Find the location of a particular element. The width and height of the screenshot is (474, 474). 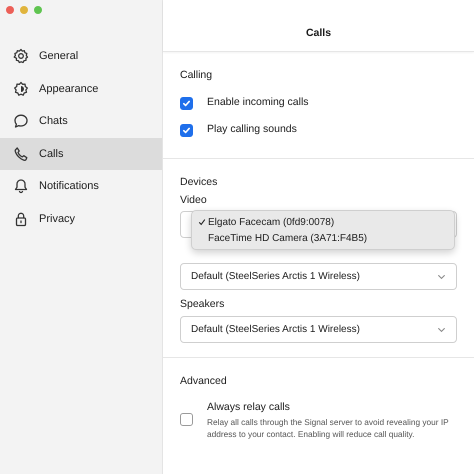

menu-item: FaceTime HD Camera (3A71:F4B5) is located at coordinates (323, 238).